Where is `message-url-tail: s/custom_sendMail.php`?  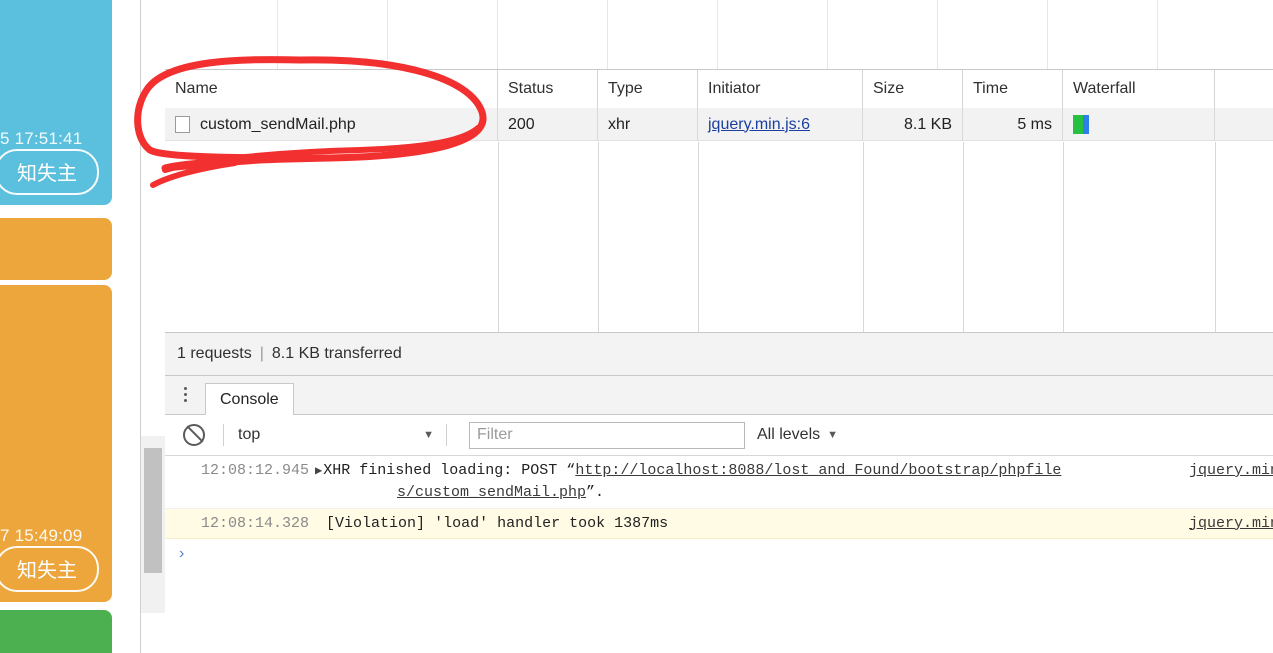
message-url-tail: s/custom_sendMail.php is located at coordinates (491, 492).